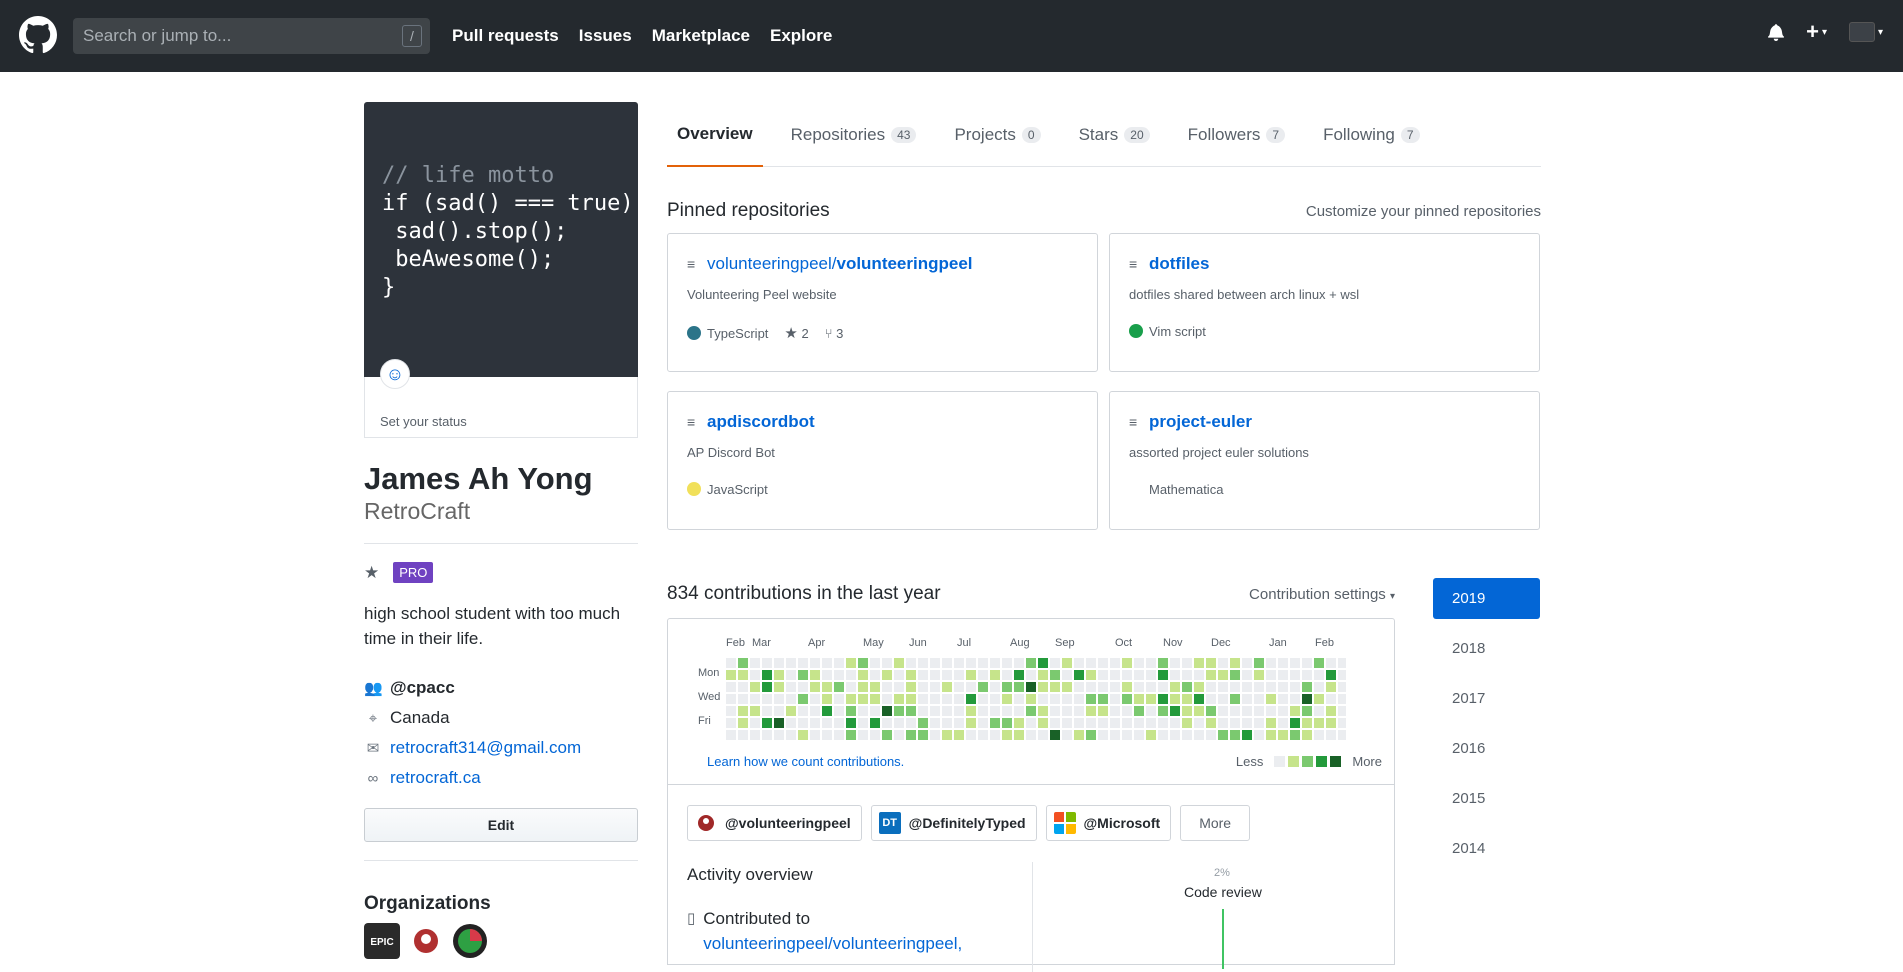 This screenshot has width=1903, height=972. What do you see at coordinates (1486, 798) in the screenshot?
I see `year-link: 2015` at bounding box center [1486, 798].